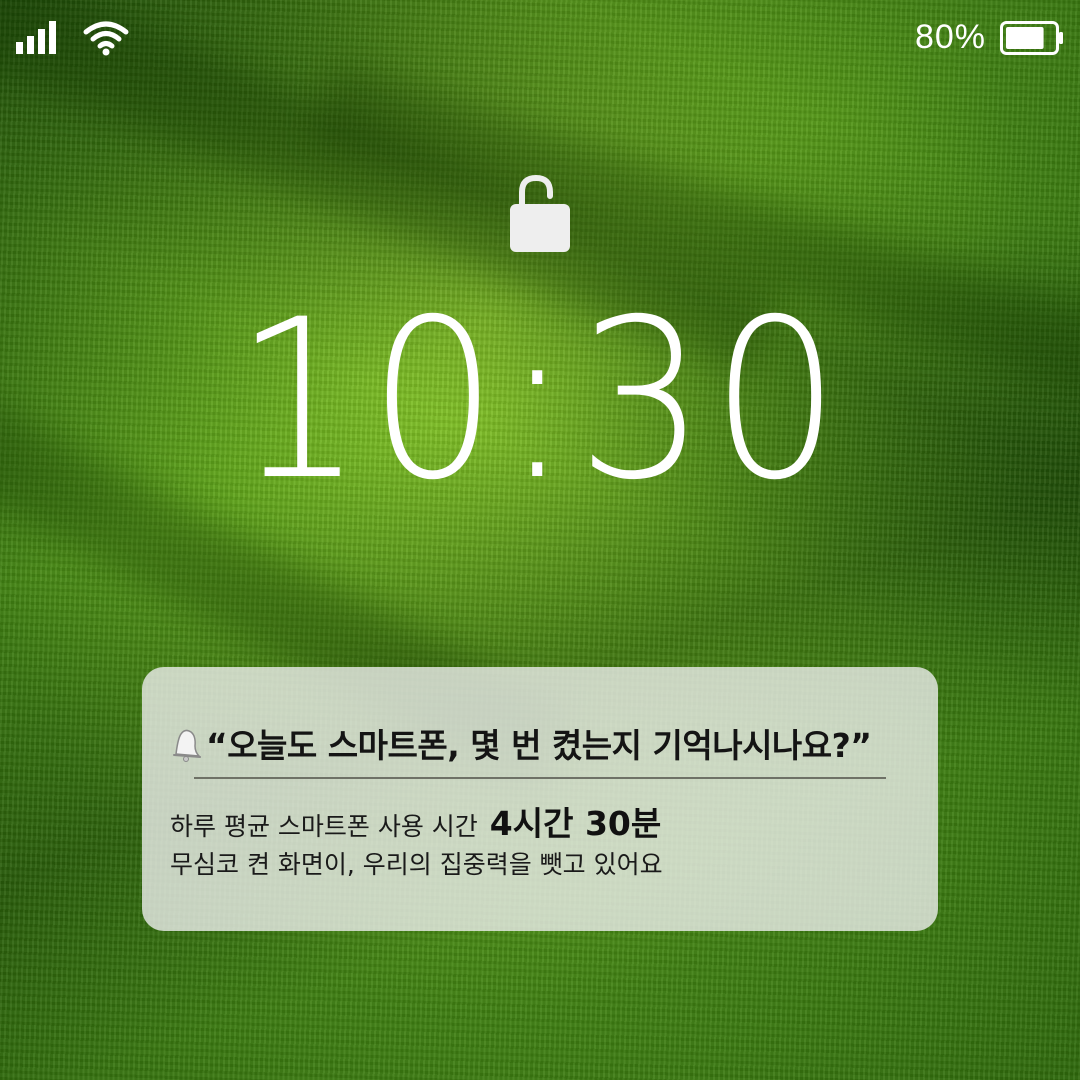  What do you see at coordinates (539, 745) in the screenshot?
I see `notification-title: “오늘도 스마트폰, 몇 번 켰는지 기억나시나요?”` at bounding box center [539, 745].